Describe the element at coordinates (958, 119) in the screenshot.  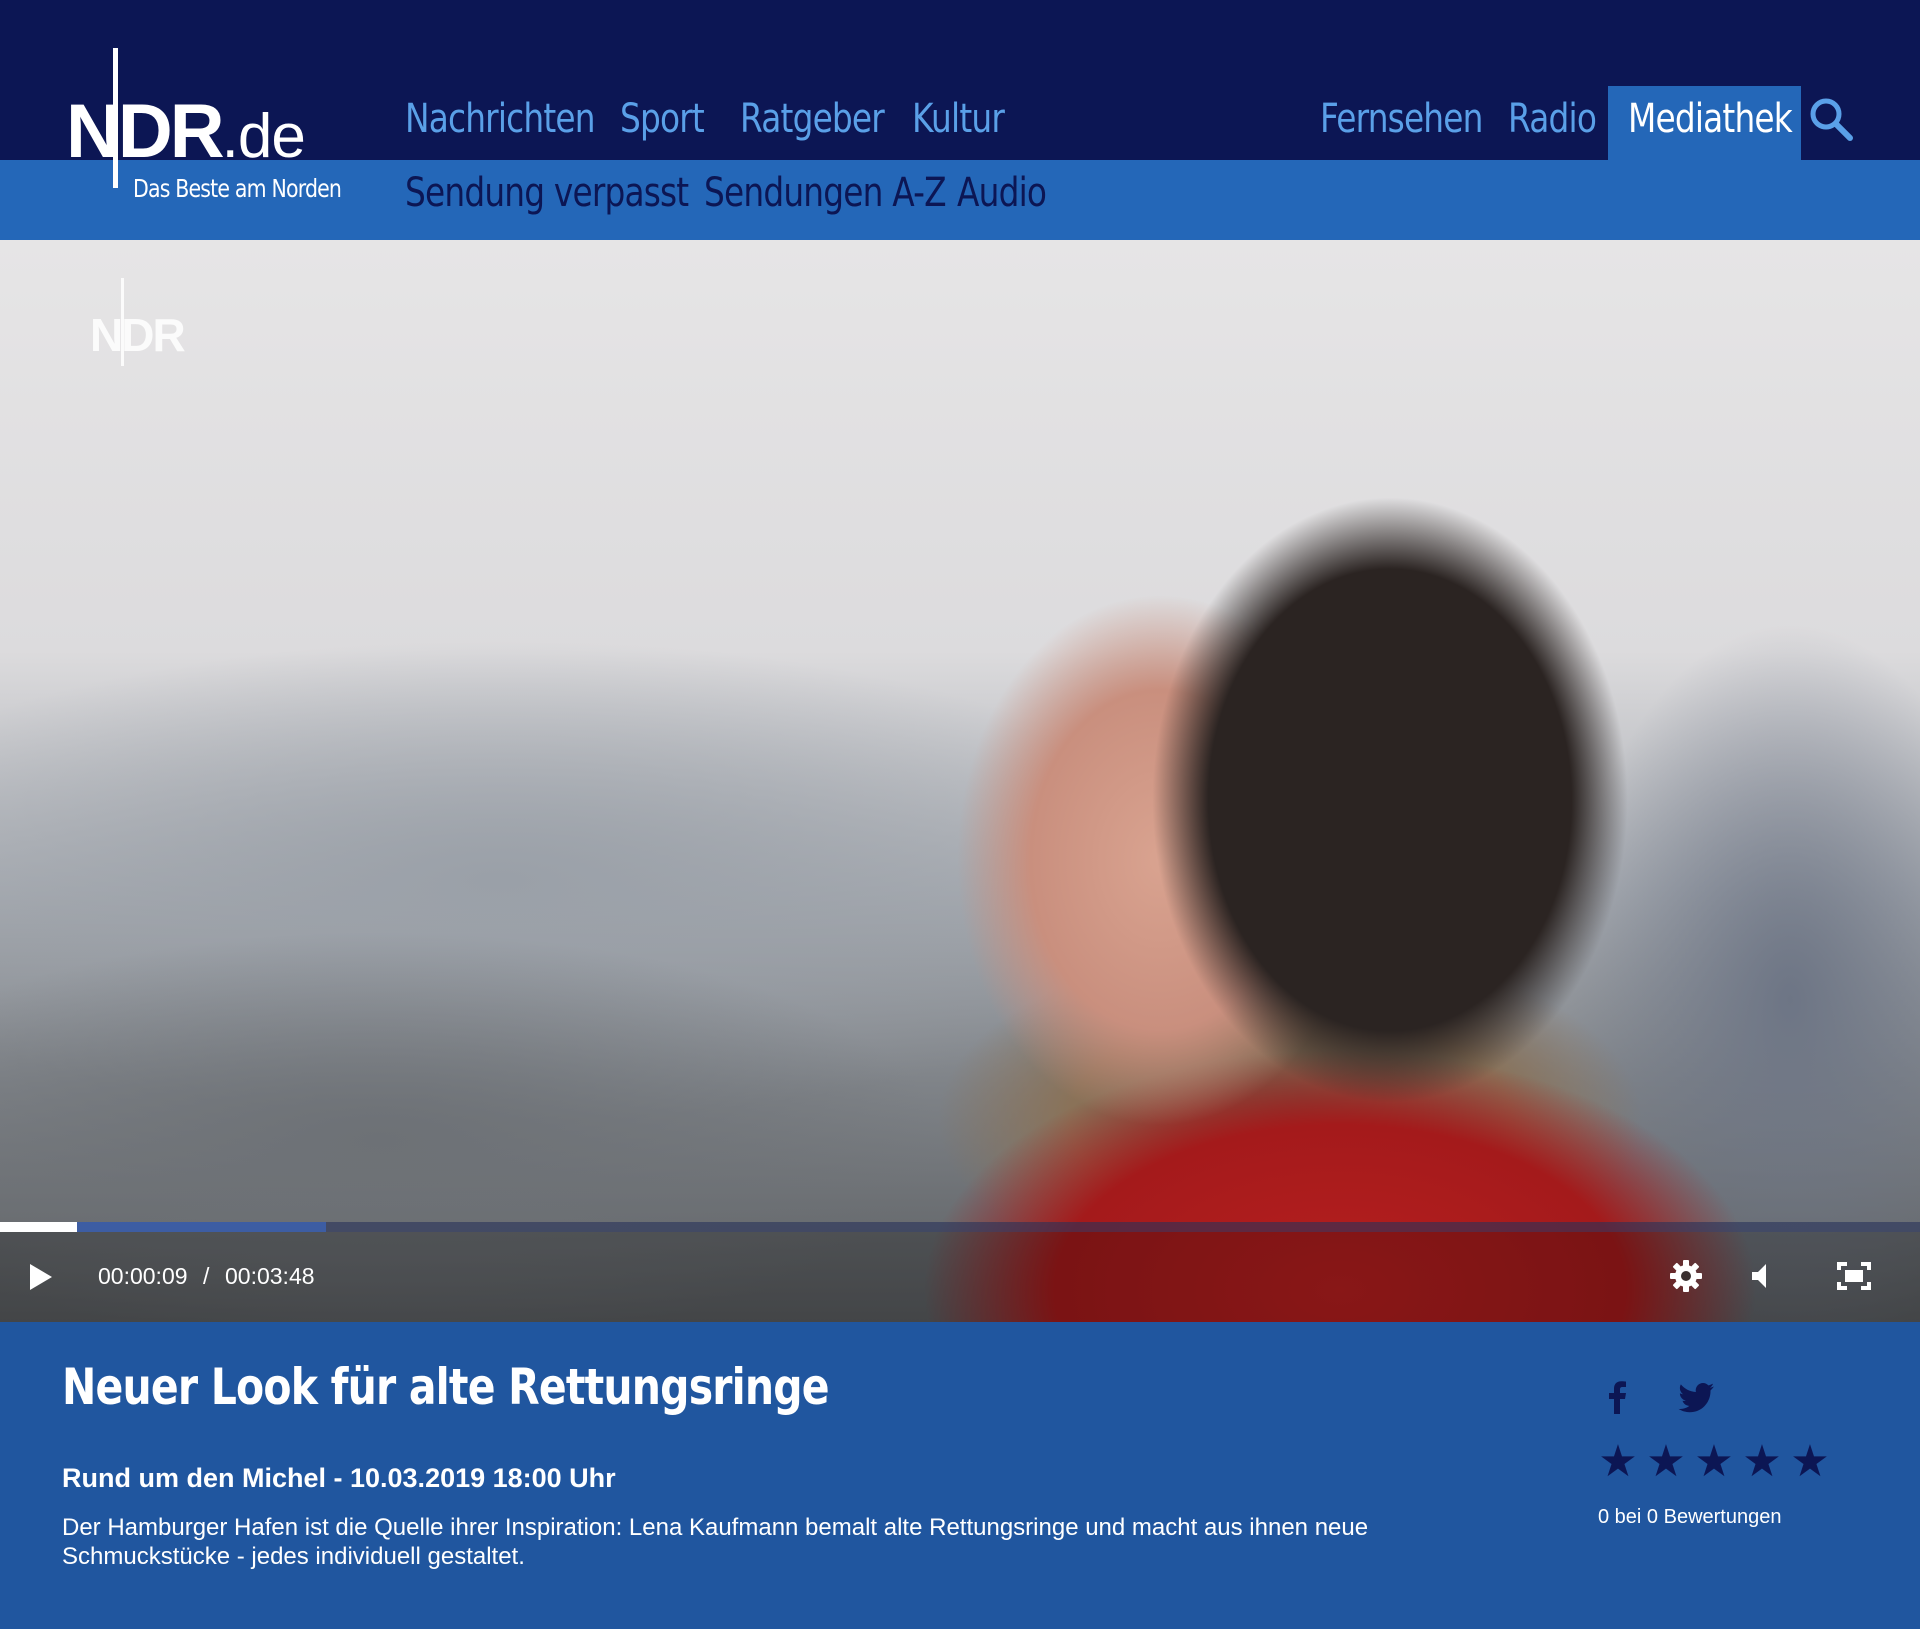
I see `nav-item-kultur: Kultur` at that location.